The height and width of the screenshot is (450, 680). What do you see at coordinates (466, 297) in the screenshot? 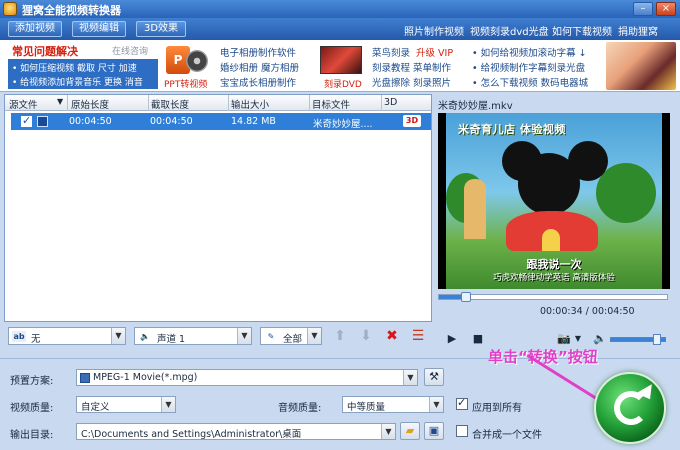
I see `seek-handle` at bounding box center [466, 297].